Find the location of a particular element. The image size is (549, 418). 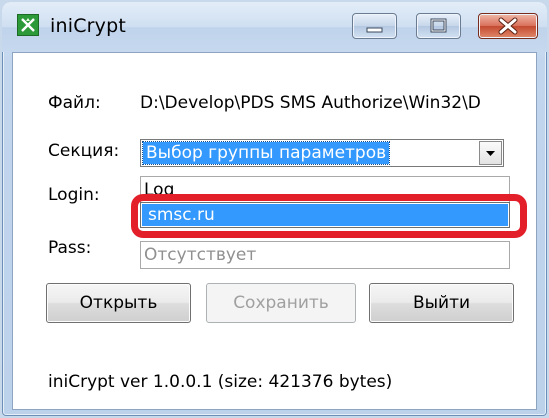

save-button: Сохранить is located at coordinates (281, 303).